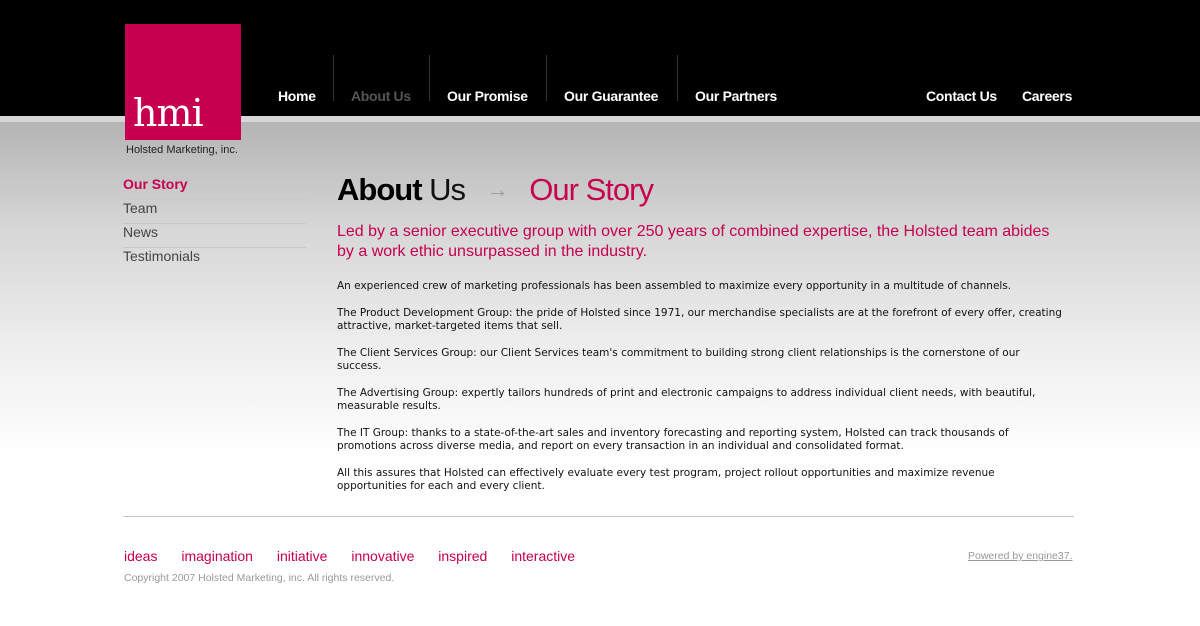 This screenshot has width=1200, height=626. I want to click on sidebar-item-our-story: Our Story, so click(214, 188).